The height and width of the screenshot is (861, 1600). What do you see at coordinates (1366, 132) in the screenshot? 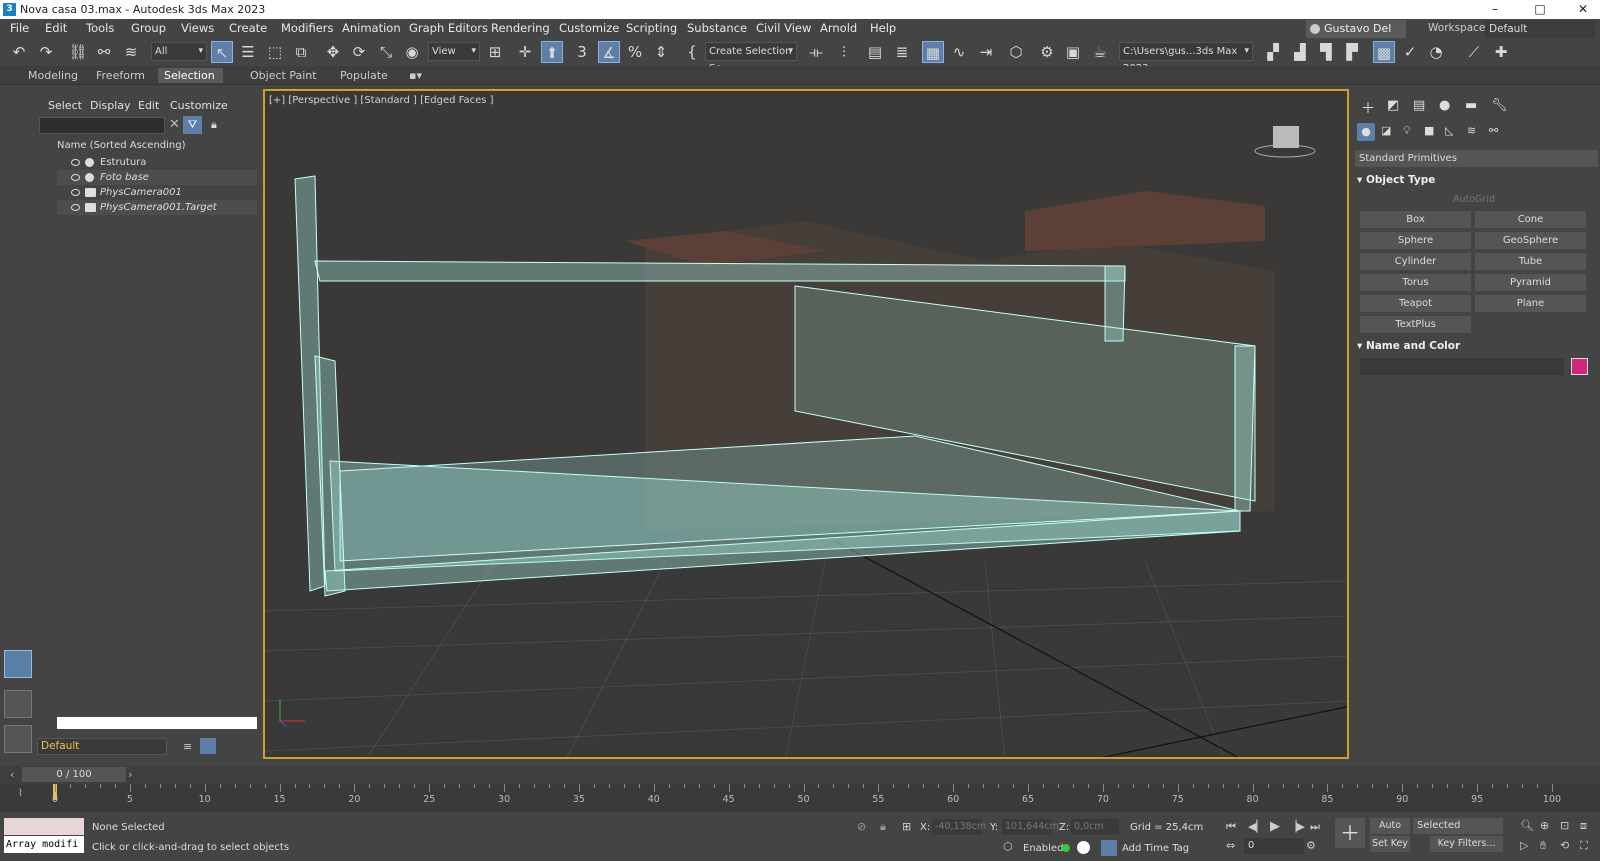
I see `geometry-category-icon: ●` at bounding box center [1366, 132].